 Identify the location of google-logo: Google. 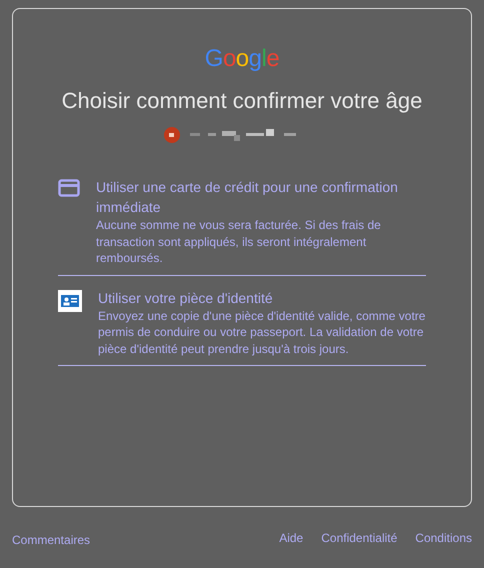
(242, 59).